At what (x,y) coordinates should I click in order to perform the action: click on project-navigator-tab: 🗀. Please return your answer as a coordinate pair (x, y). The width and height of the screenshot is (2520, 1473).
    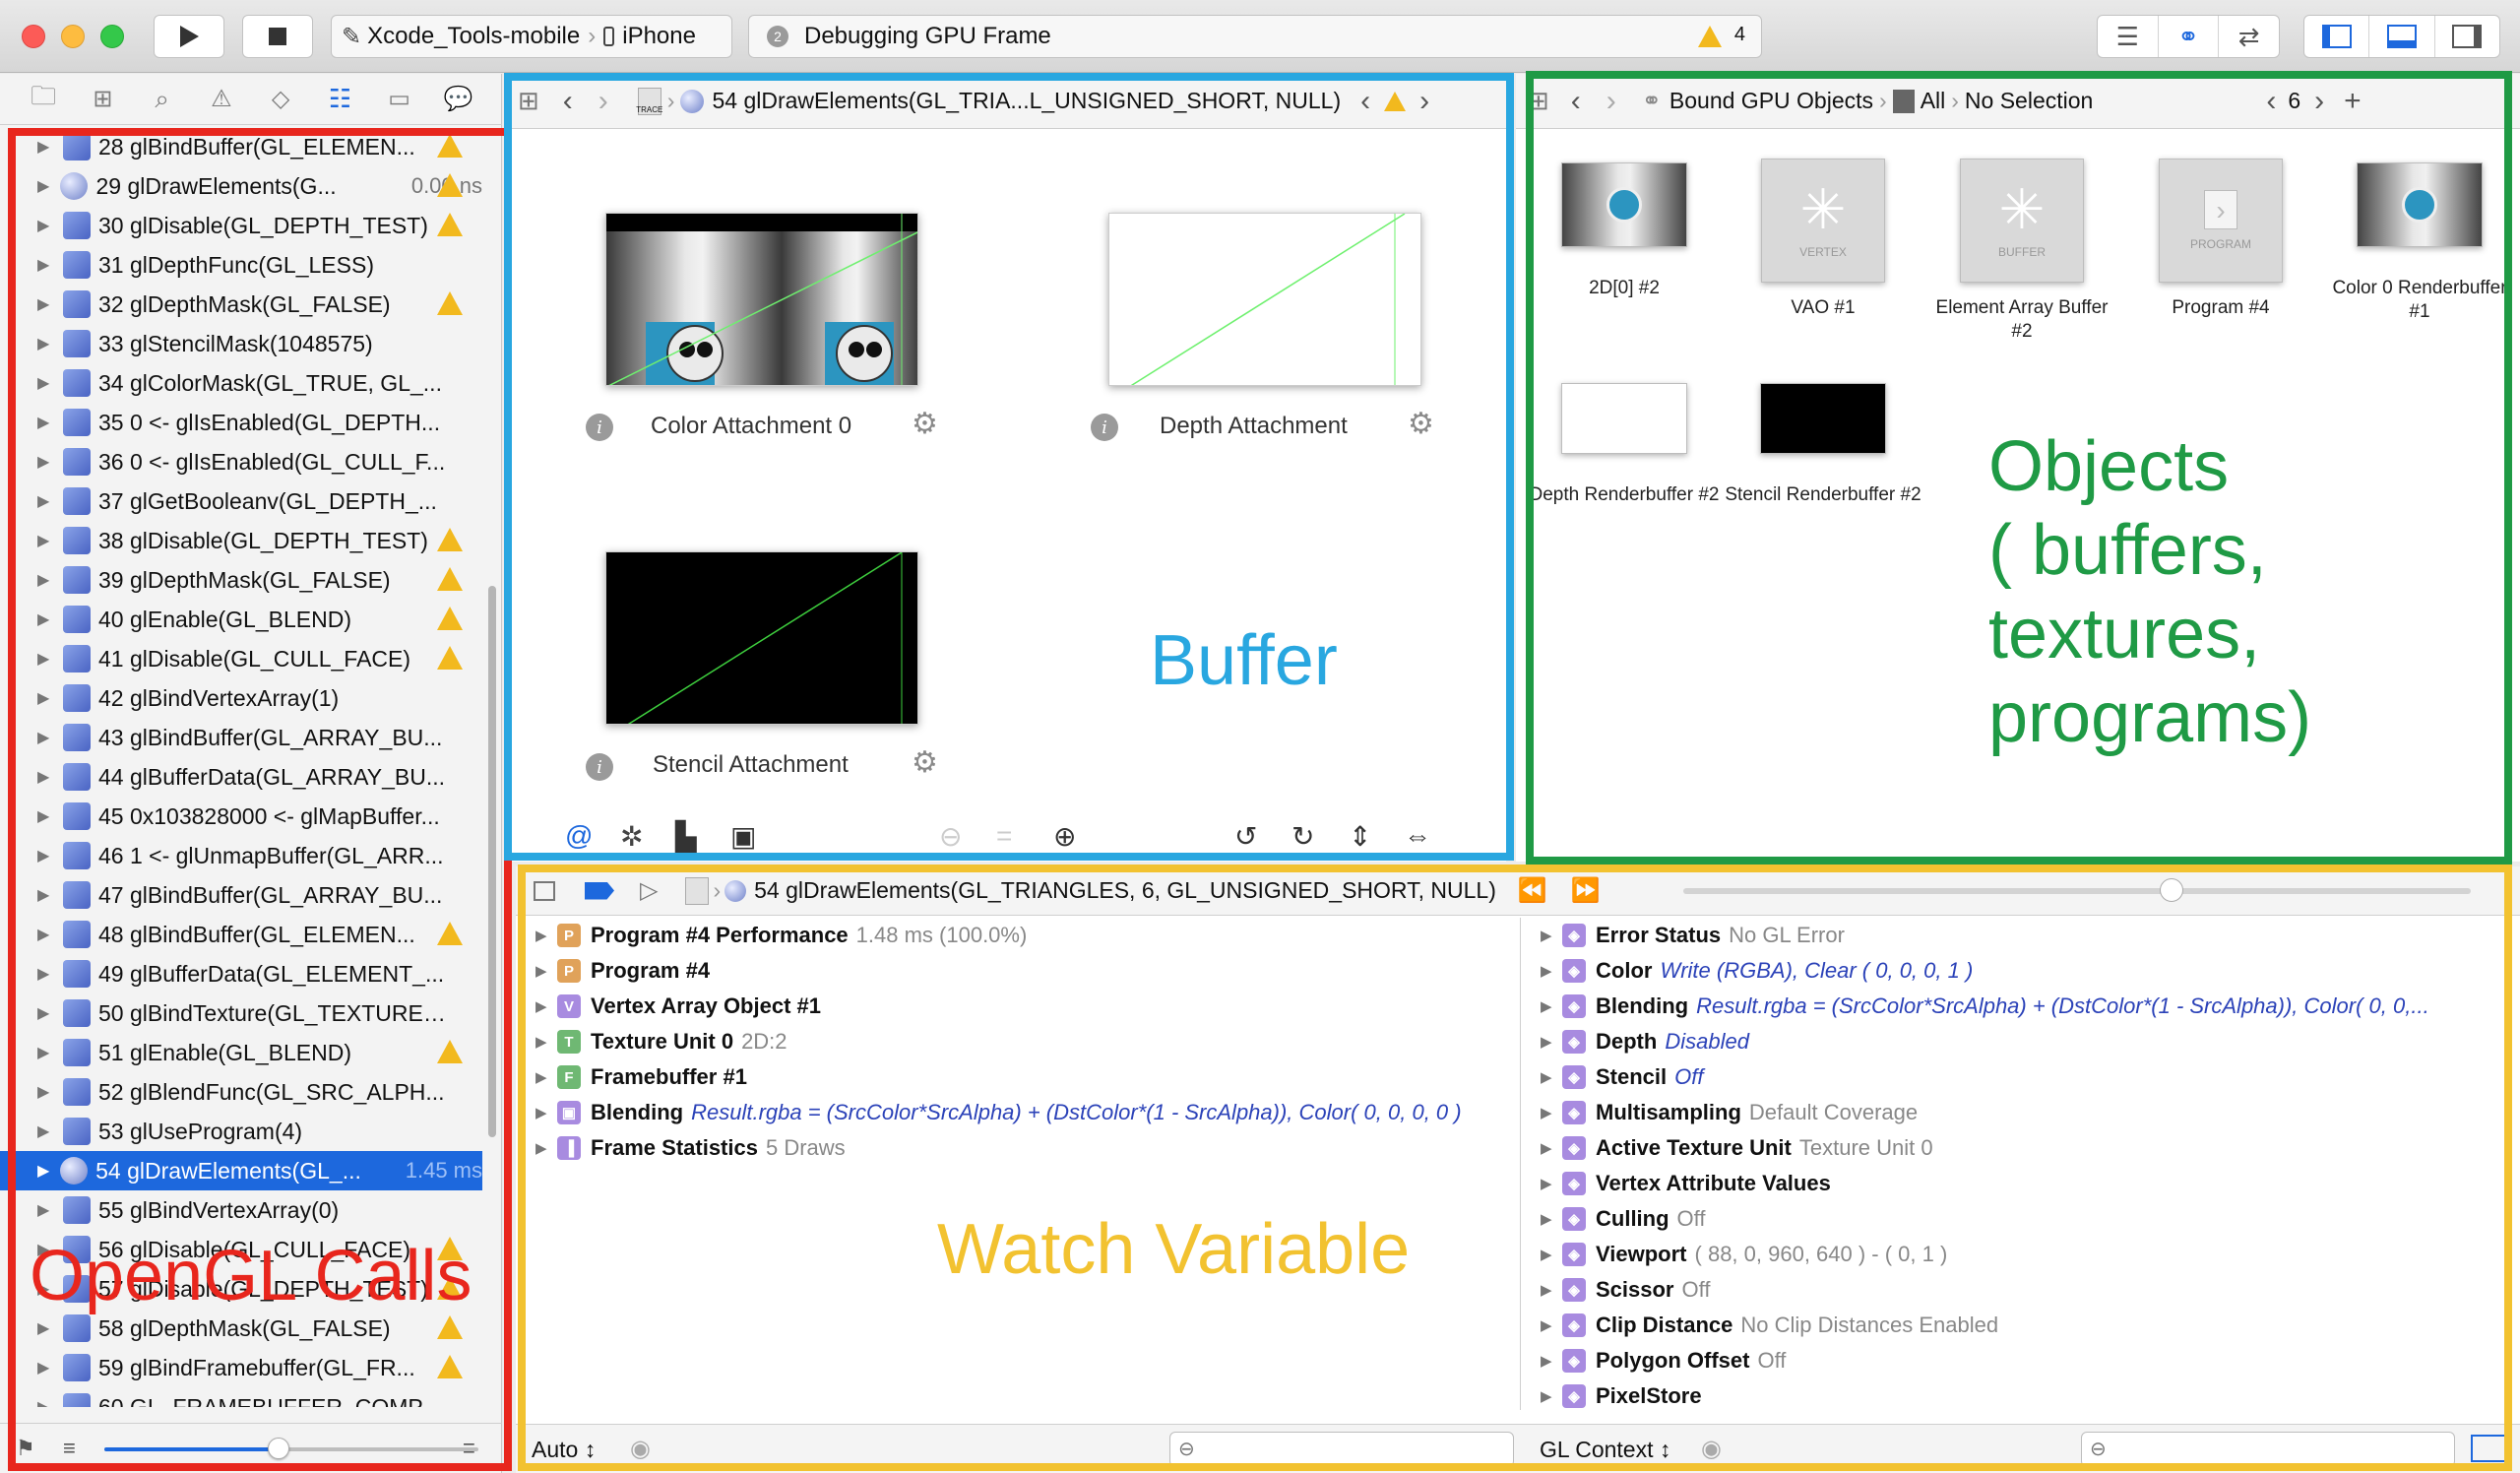
    Looking at the image, I should click on (43, 98).